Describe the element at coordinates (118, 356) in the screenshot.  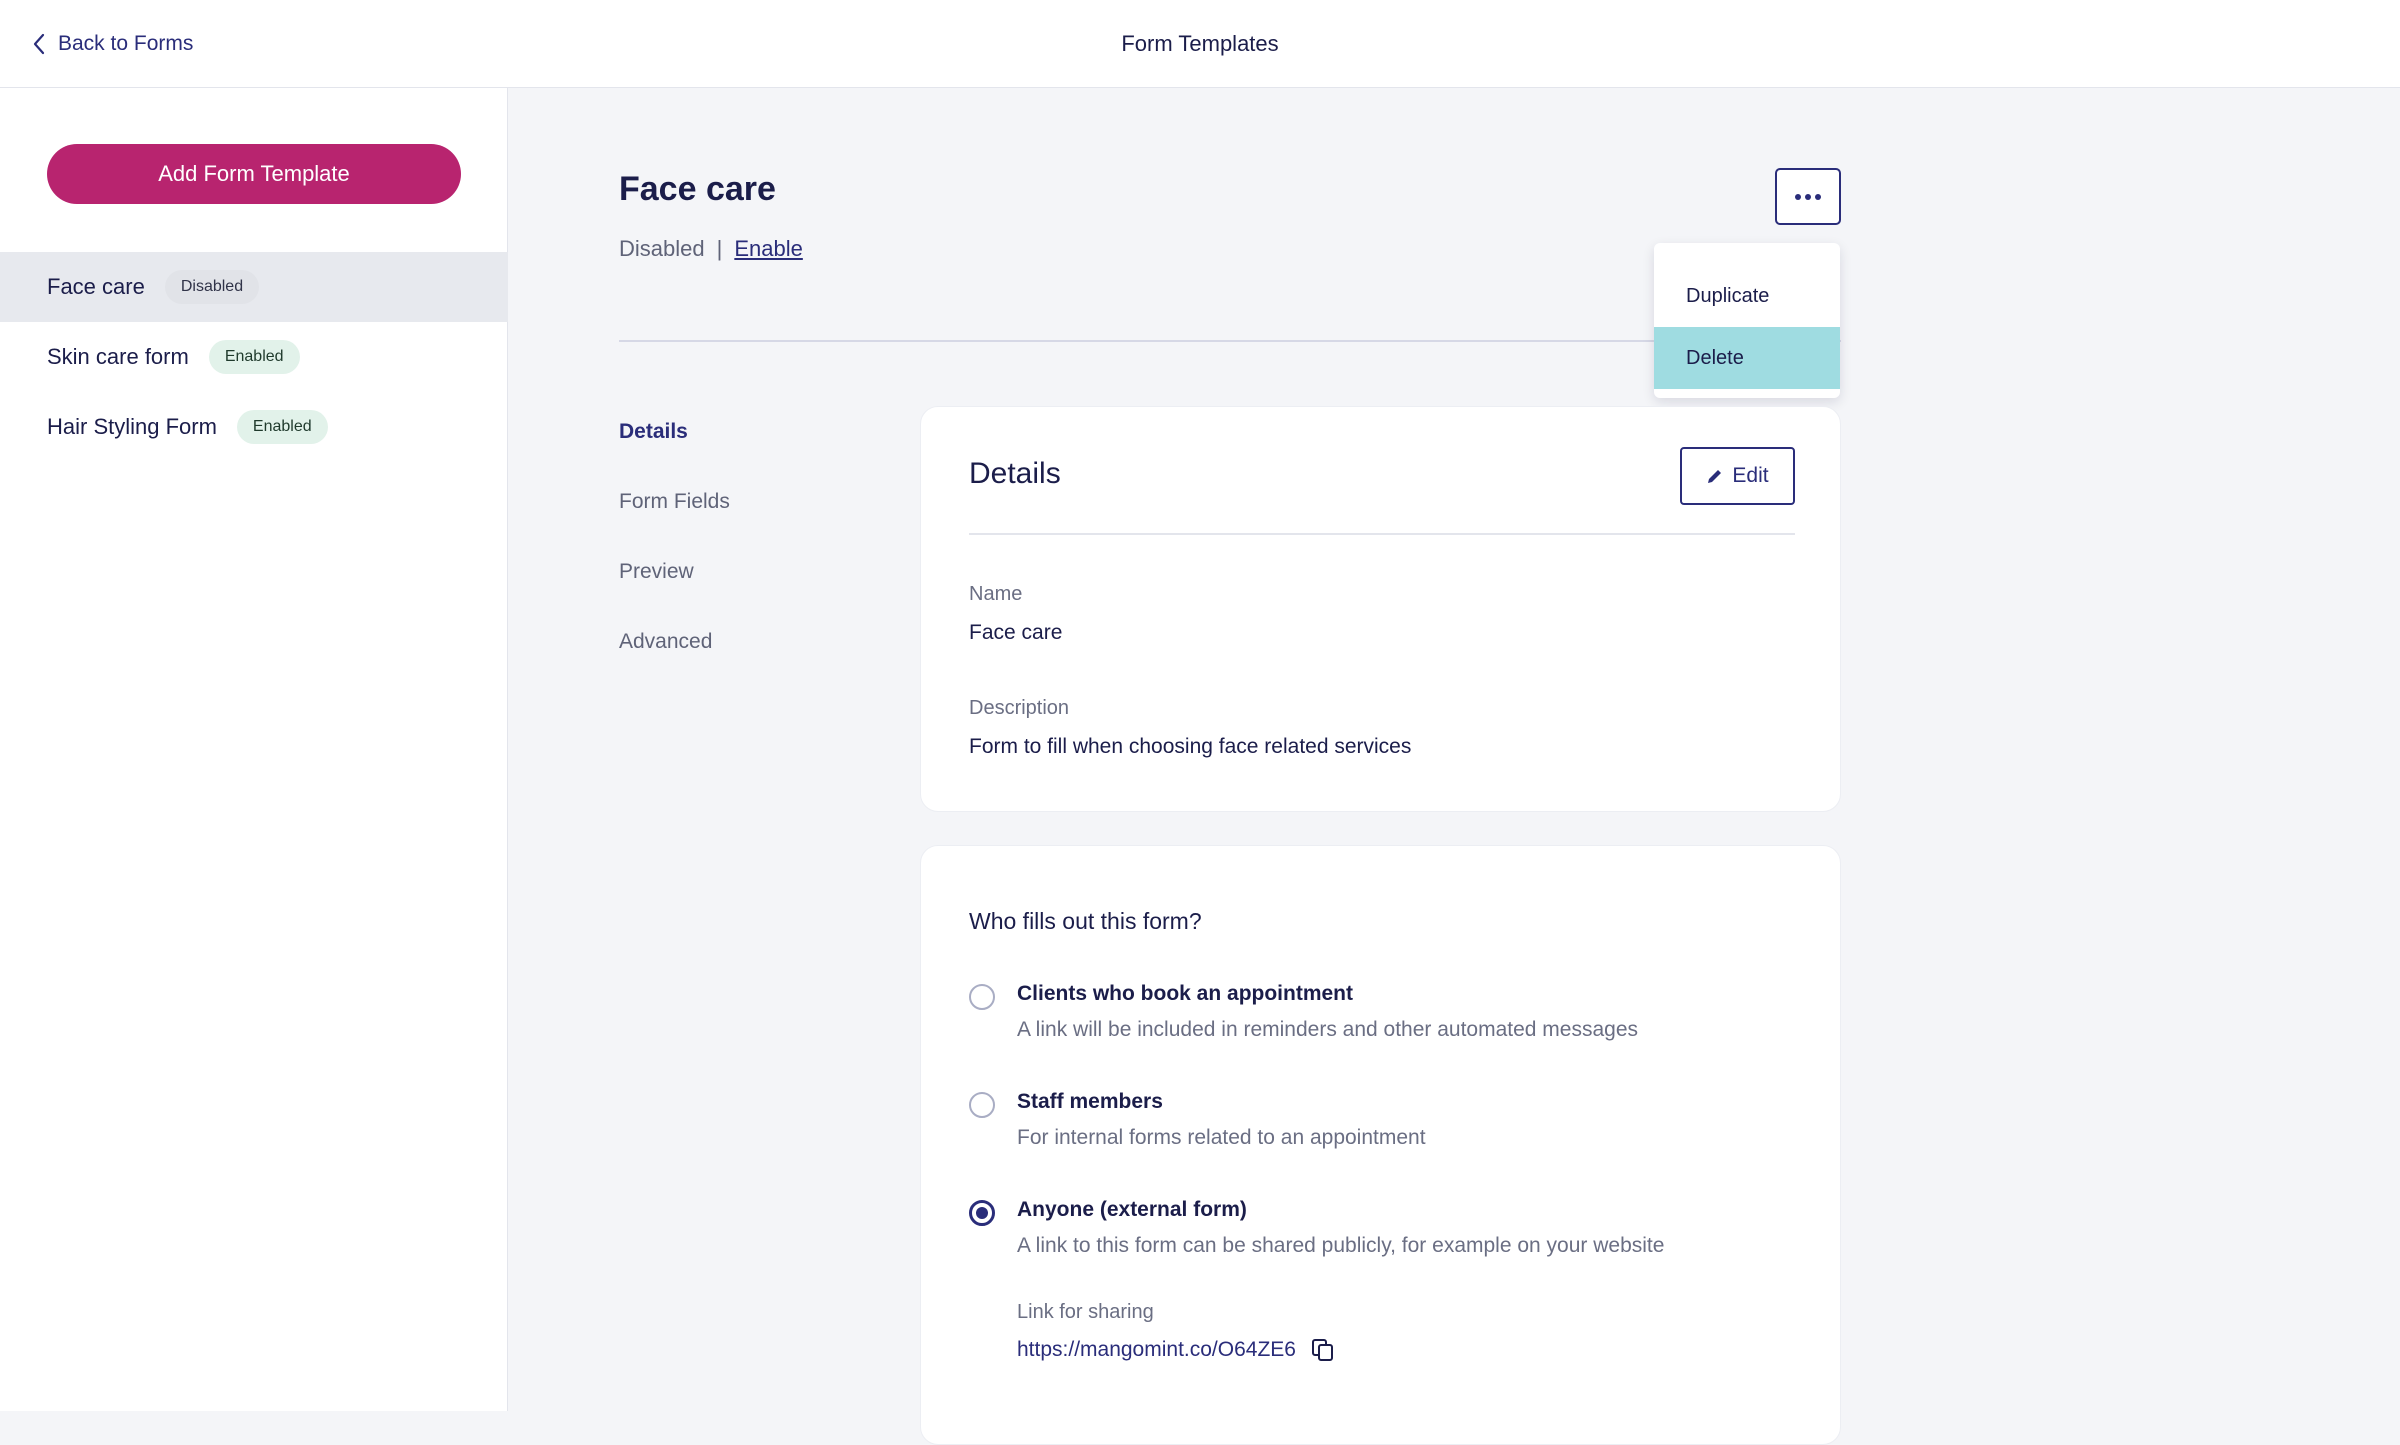
I see `template-name: Skin care form` at that location.